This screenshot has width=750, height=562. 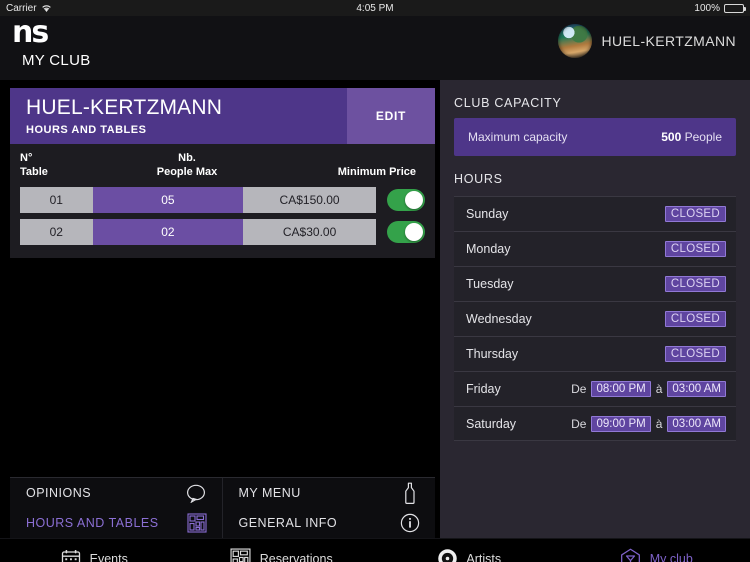 I want to click on ns-logo-icon: ns, so click(x=30, y=32).